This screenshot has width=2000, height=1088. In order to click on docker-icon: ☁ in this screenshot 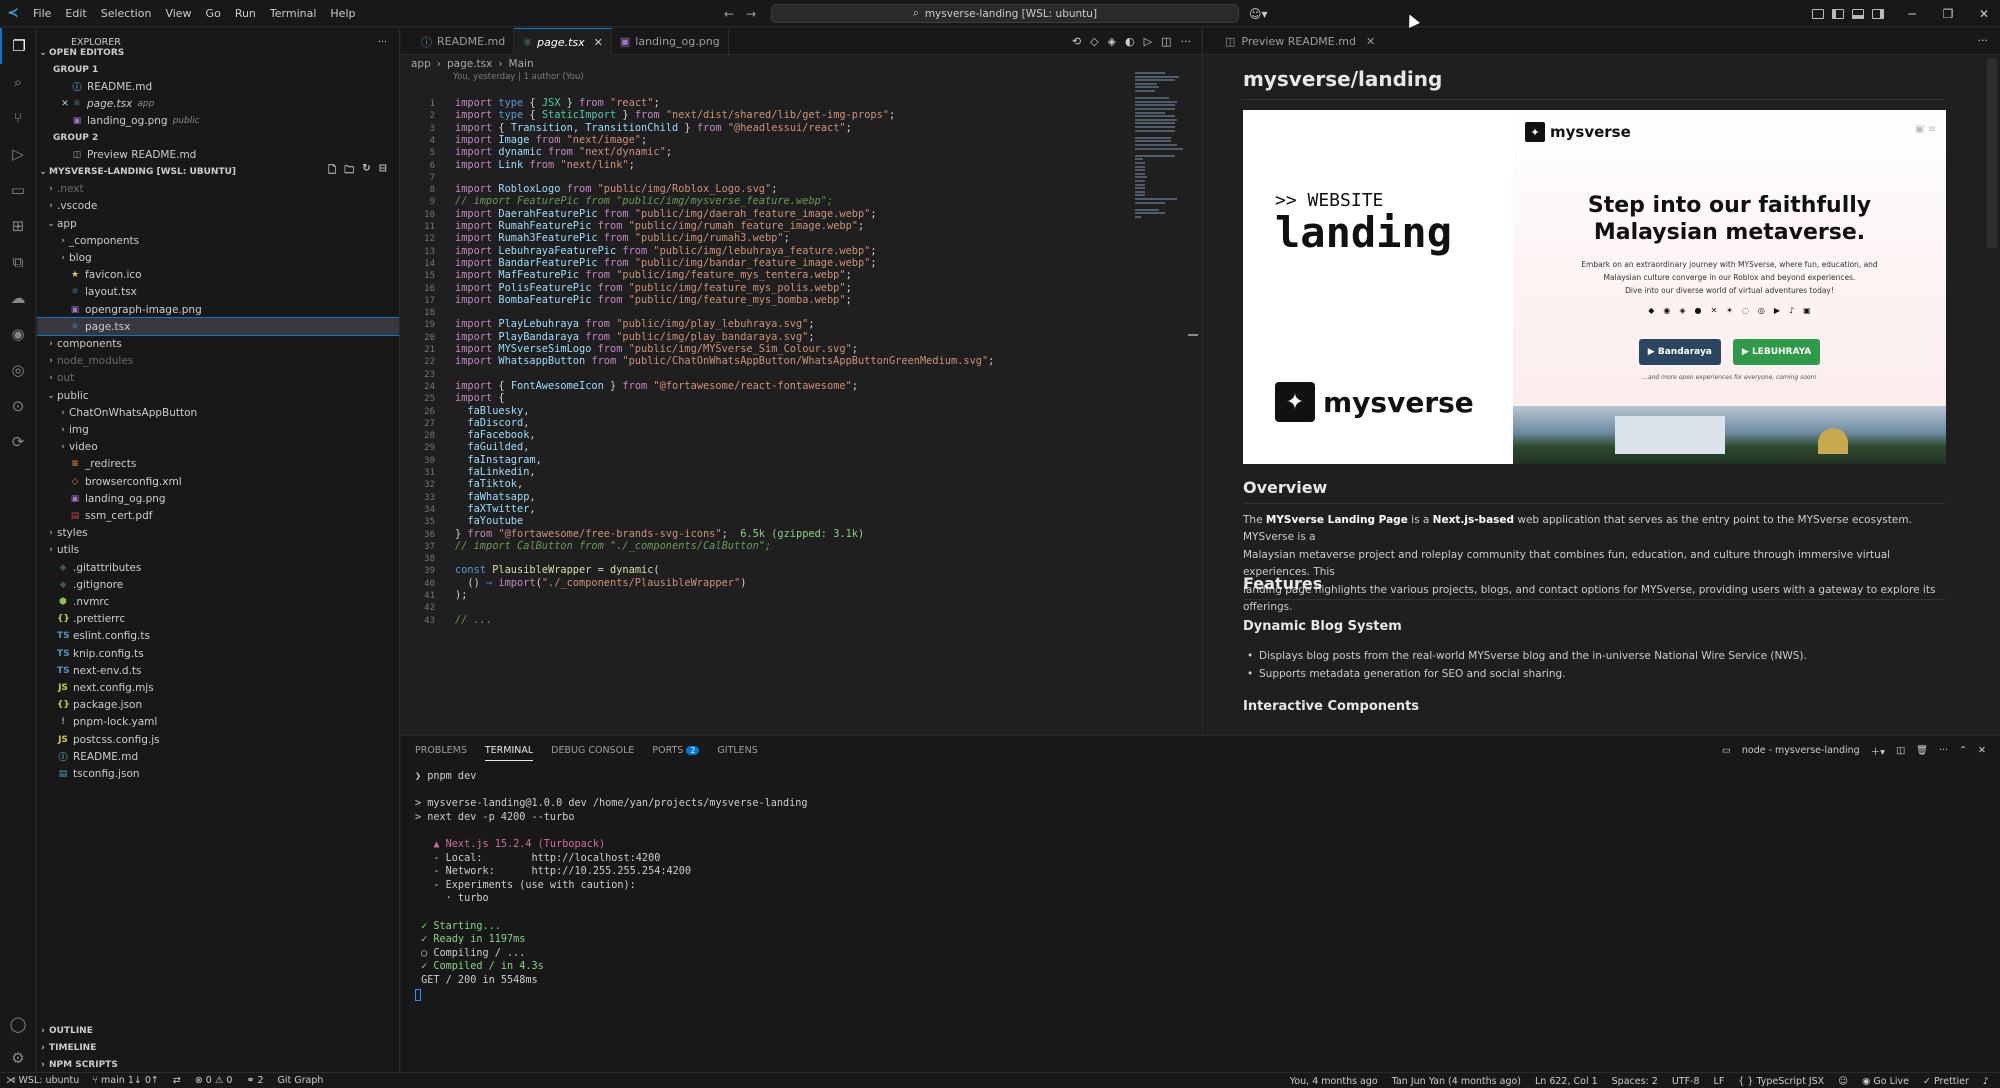, I will do `click(18, 298)`.